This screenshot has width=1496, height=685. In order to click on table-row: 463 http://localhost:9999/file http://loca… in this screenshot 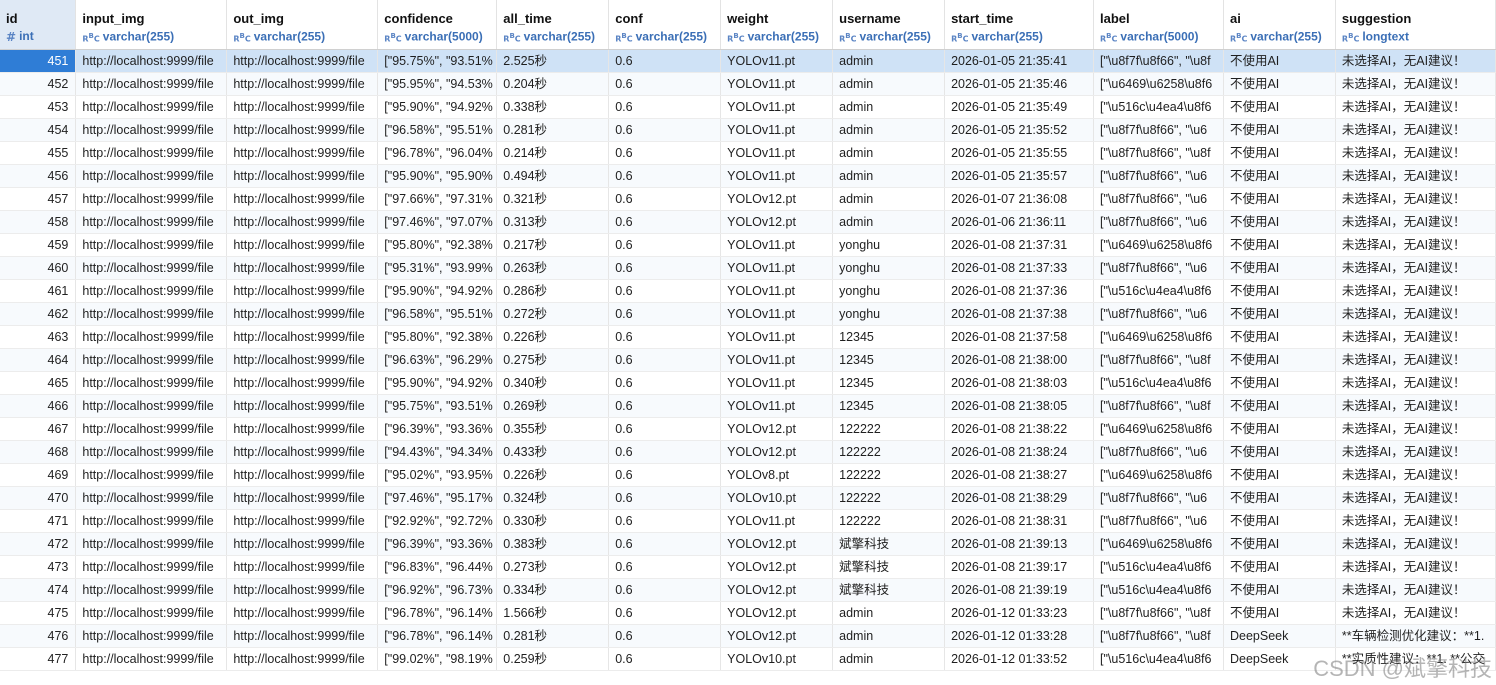, I will do `click(748, 337)`.